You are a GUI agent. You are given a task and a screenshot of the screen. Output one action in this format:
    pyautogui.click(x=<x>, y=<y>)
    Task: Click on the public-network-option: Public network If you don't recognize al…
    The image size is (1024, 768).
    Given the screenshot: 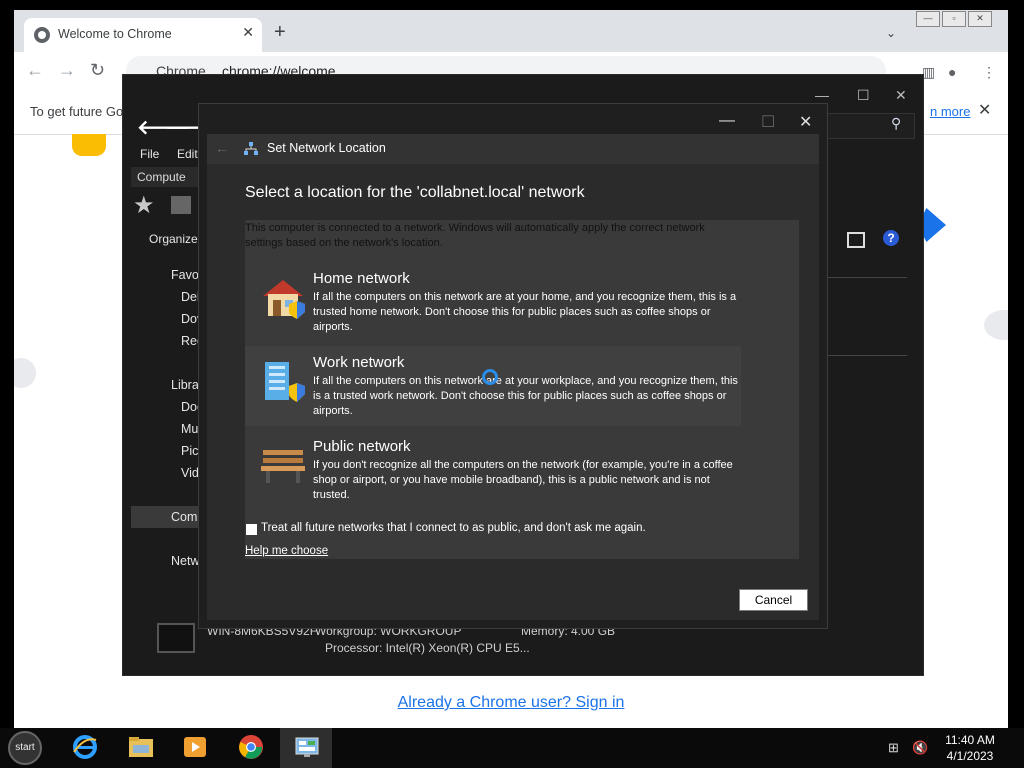 What is the action you would take?
    pyautogui.click(x=493, y=470)
    